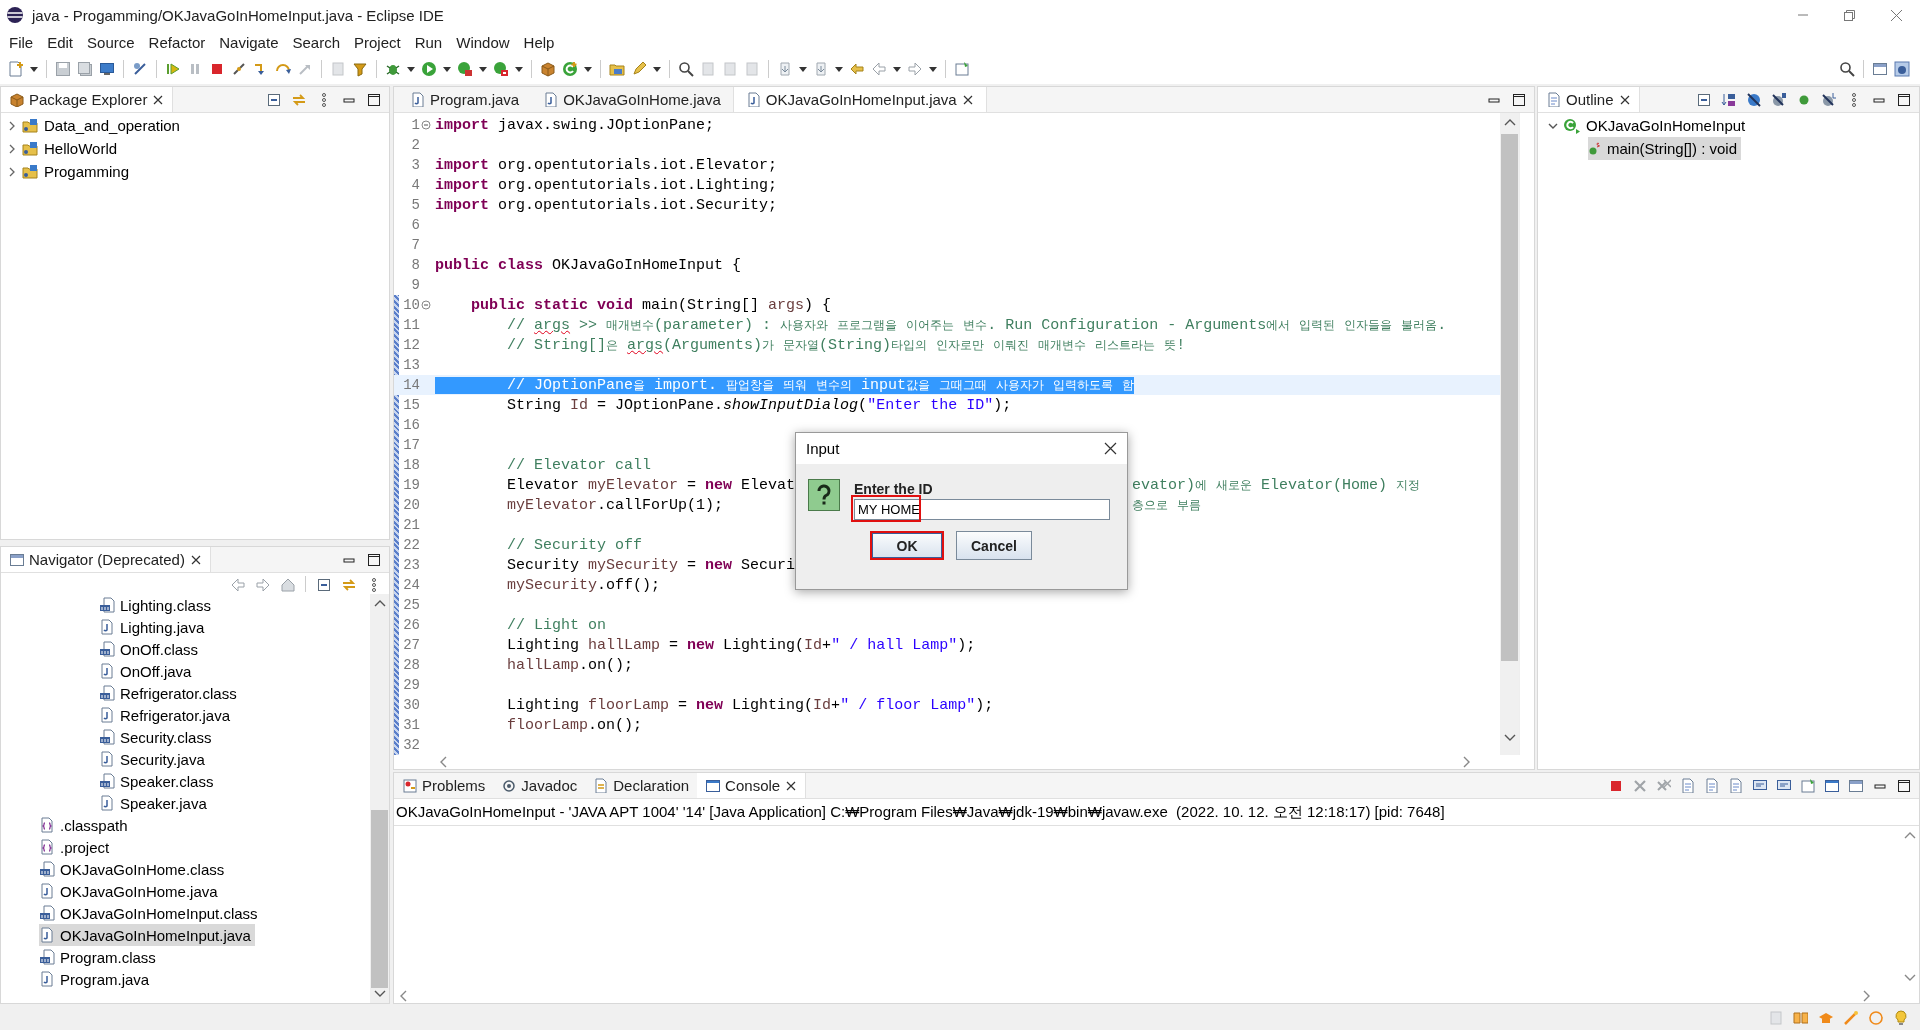 This screenshot has height=1030, width=1920. What do you see at coordinates (87, 99) in the screenshot?
I see `tab: Package Explorer` at bounding box center [87, 99].